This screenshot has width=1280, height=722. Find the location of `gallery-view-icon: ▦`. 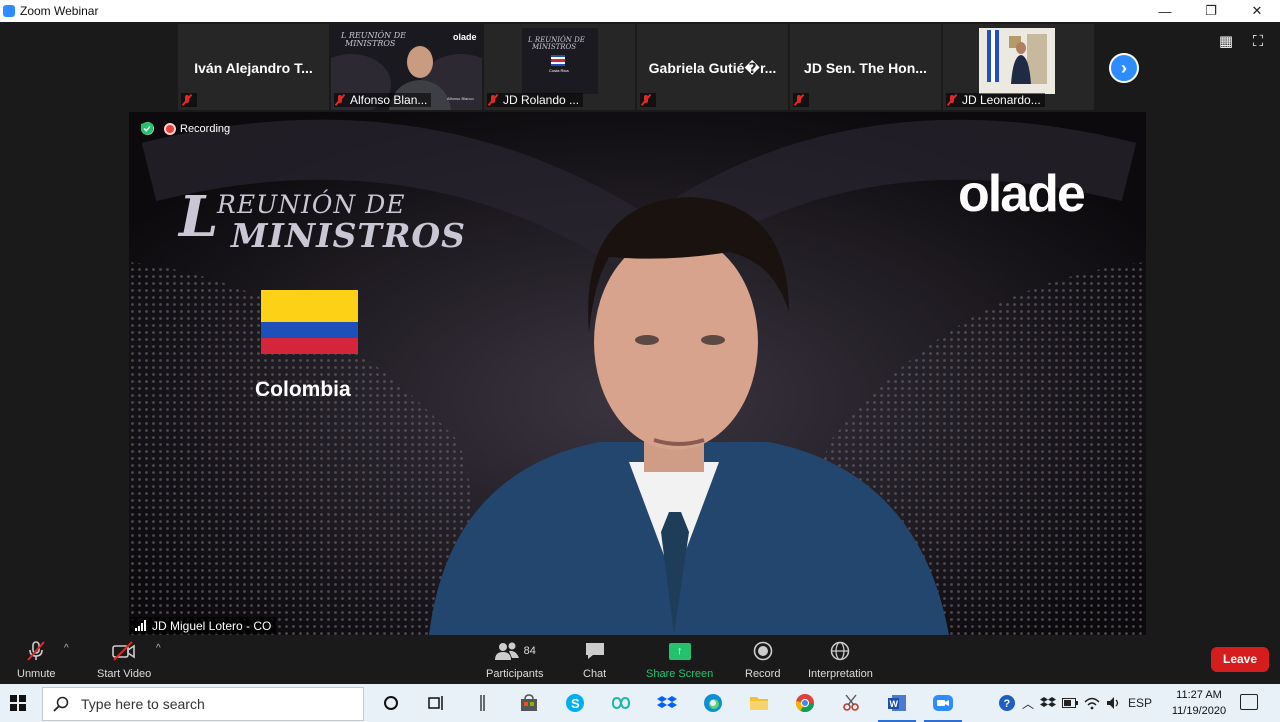

gallery-view-icon: ▦ is located at coordinates (1226, 42).